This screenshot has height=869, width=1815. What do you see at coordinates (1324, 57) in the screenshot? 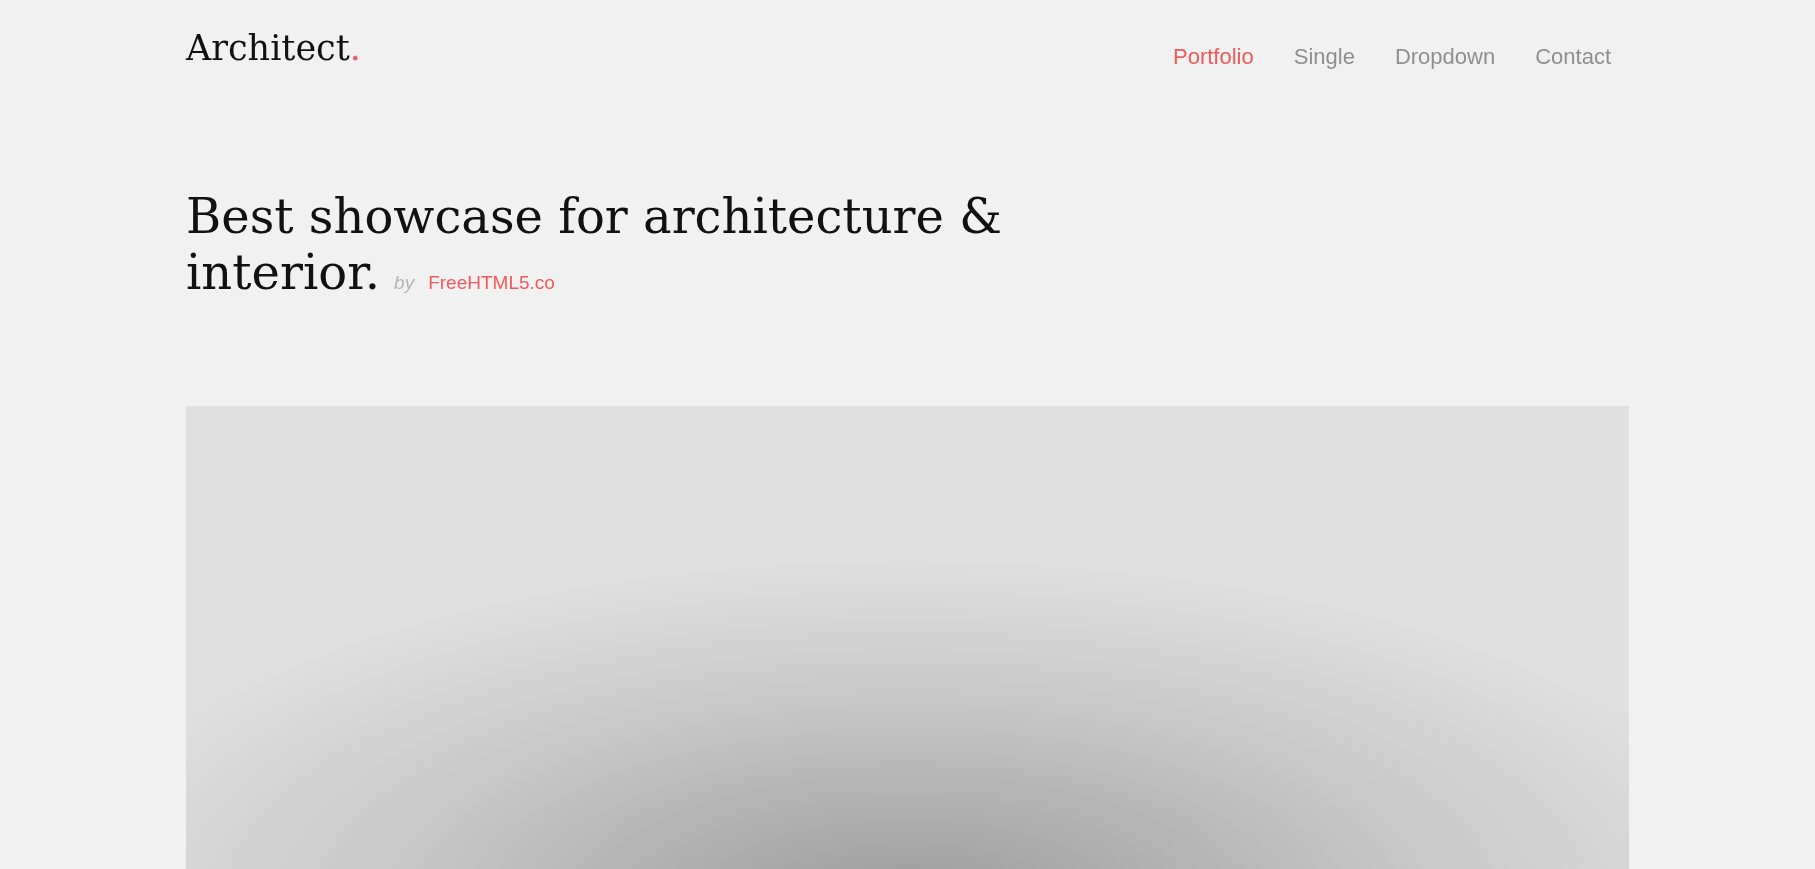
I see `nav-link: Single` at bounding box center [1324, 57].